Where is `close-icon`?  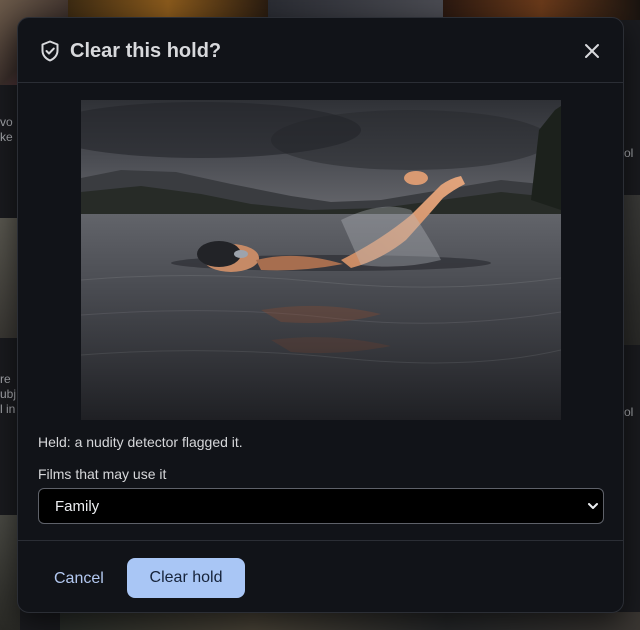 close-icon is located at coordinates (592, 51).